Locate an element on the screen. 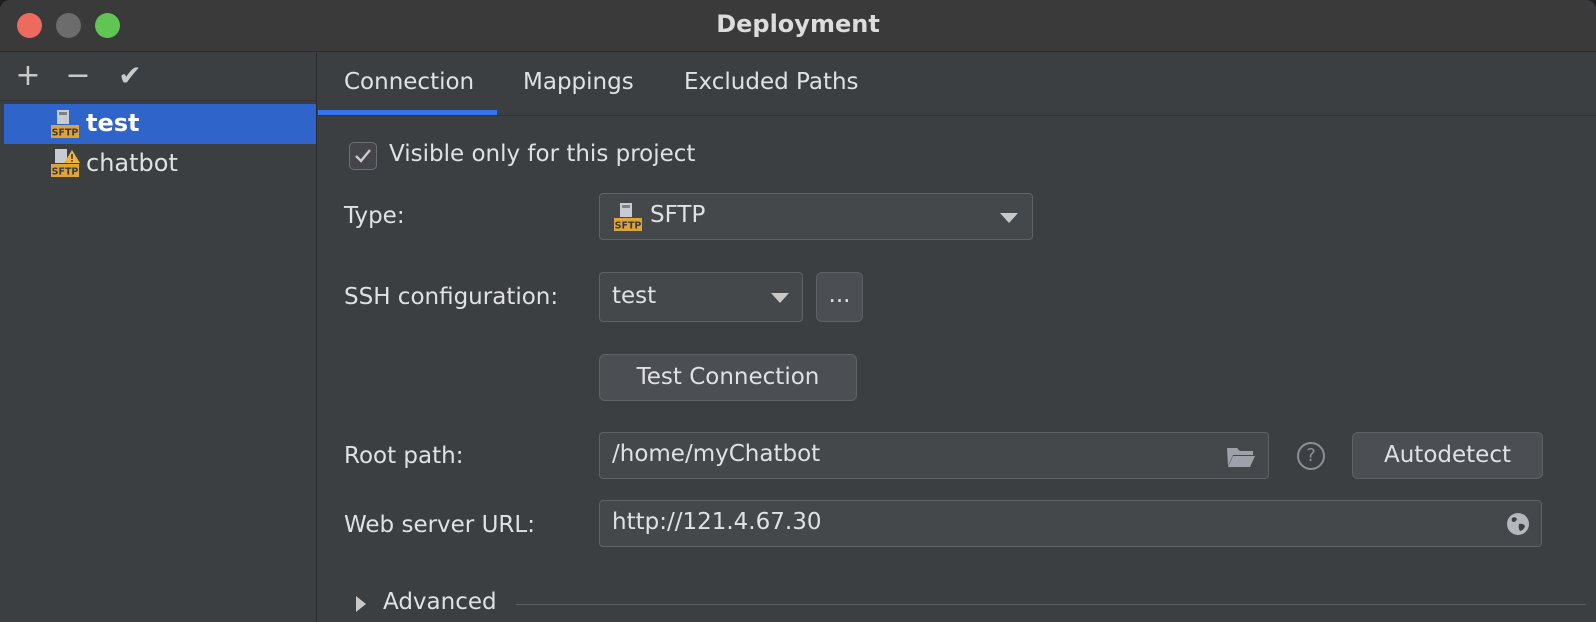 The image size is (1596, 622). folder-icon is located at coordinates (1241, 457).